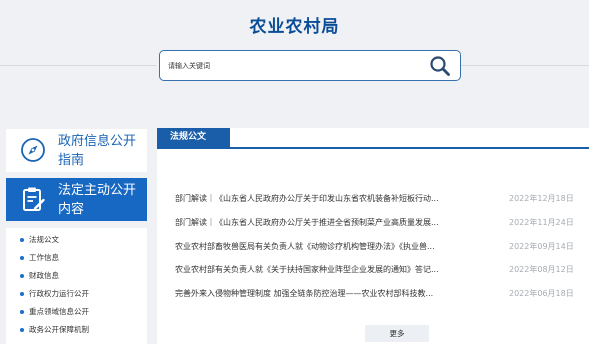 This screenshot has height=344, width=589. I want to click on article-date: 2022年11月24日, so click(541, 222).